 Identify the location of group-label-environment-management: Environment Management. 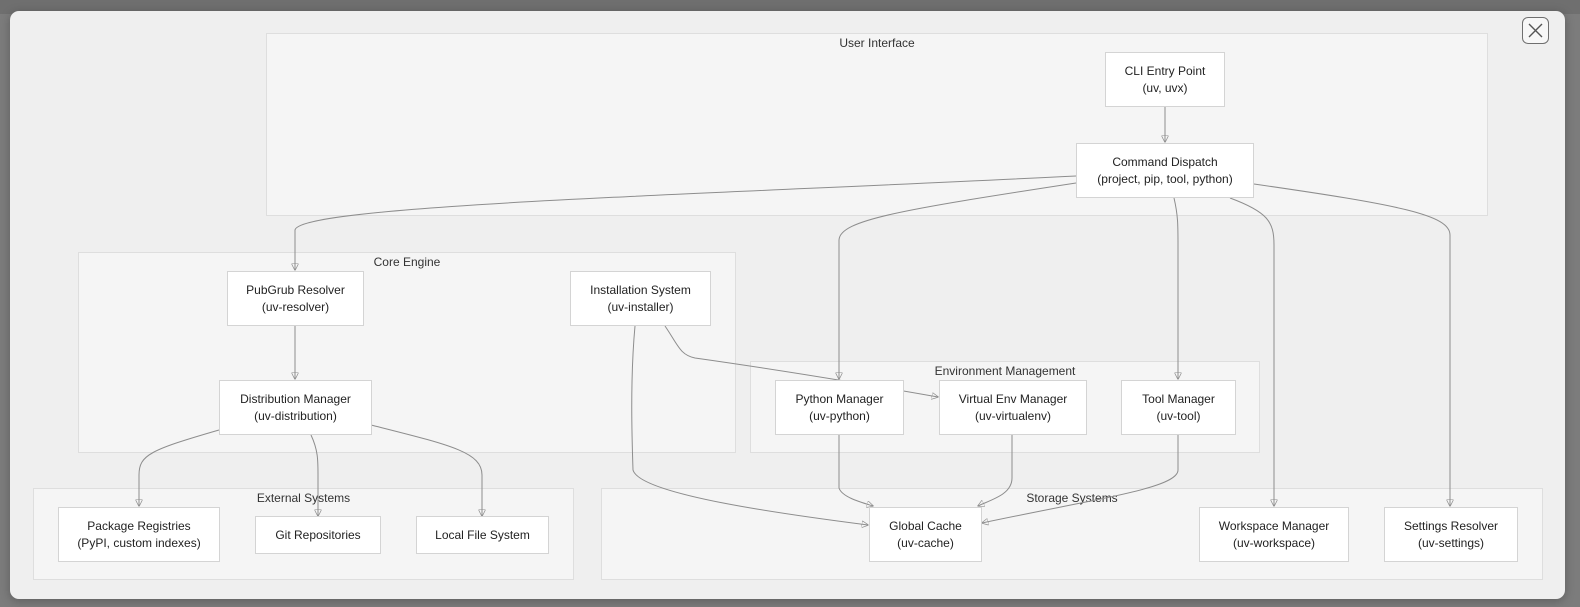
(1005, 371).